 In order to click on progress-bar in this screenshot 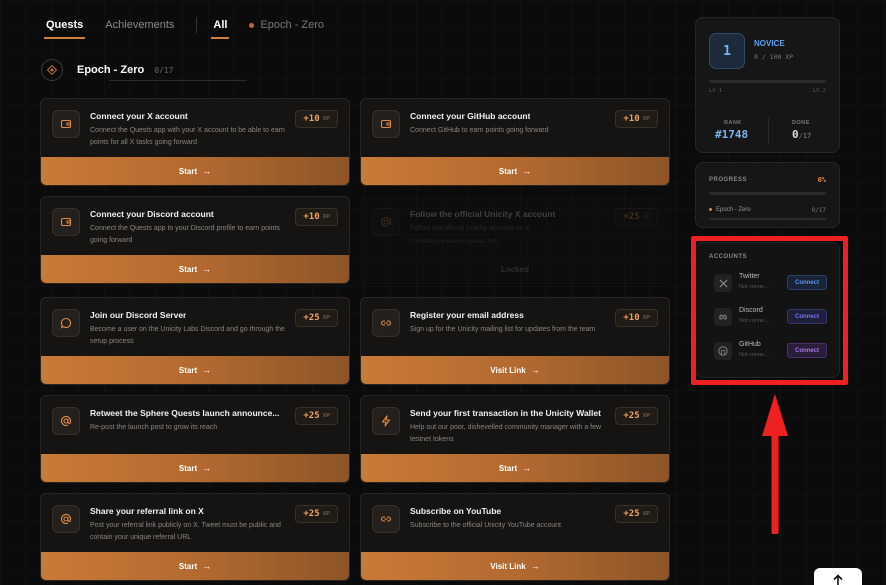, I will do `click(767, 193)`.